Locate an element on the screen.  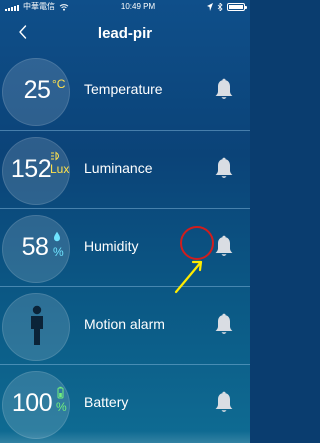
bluetooth-icon is located at coordinates (220, 7).